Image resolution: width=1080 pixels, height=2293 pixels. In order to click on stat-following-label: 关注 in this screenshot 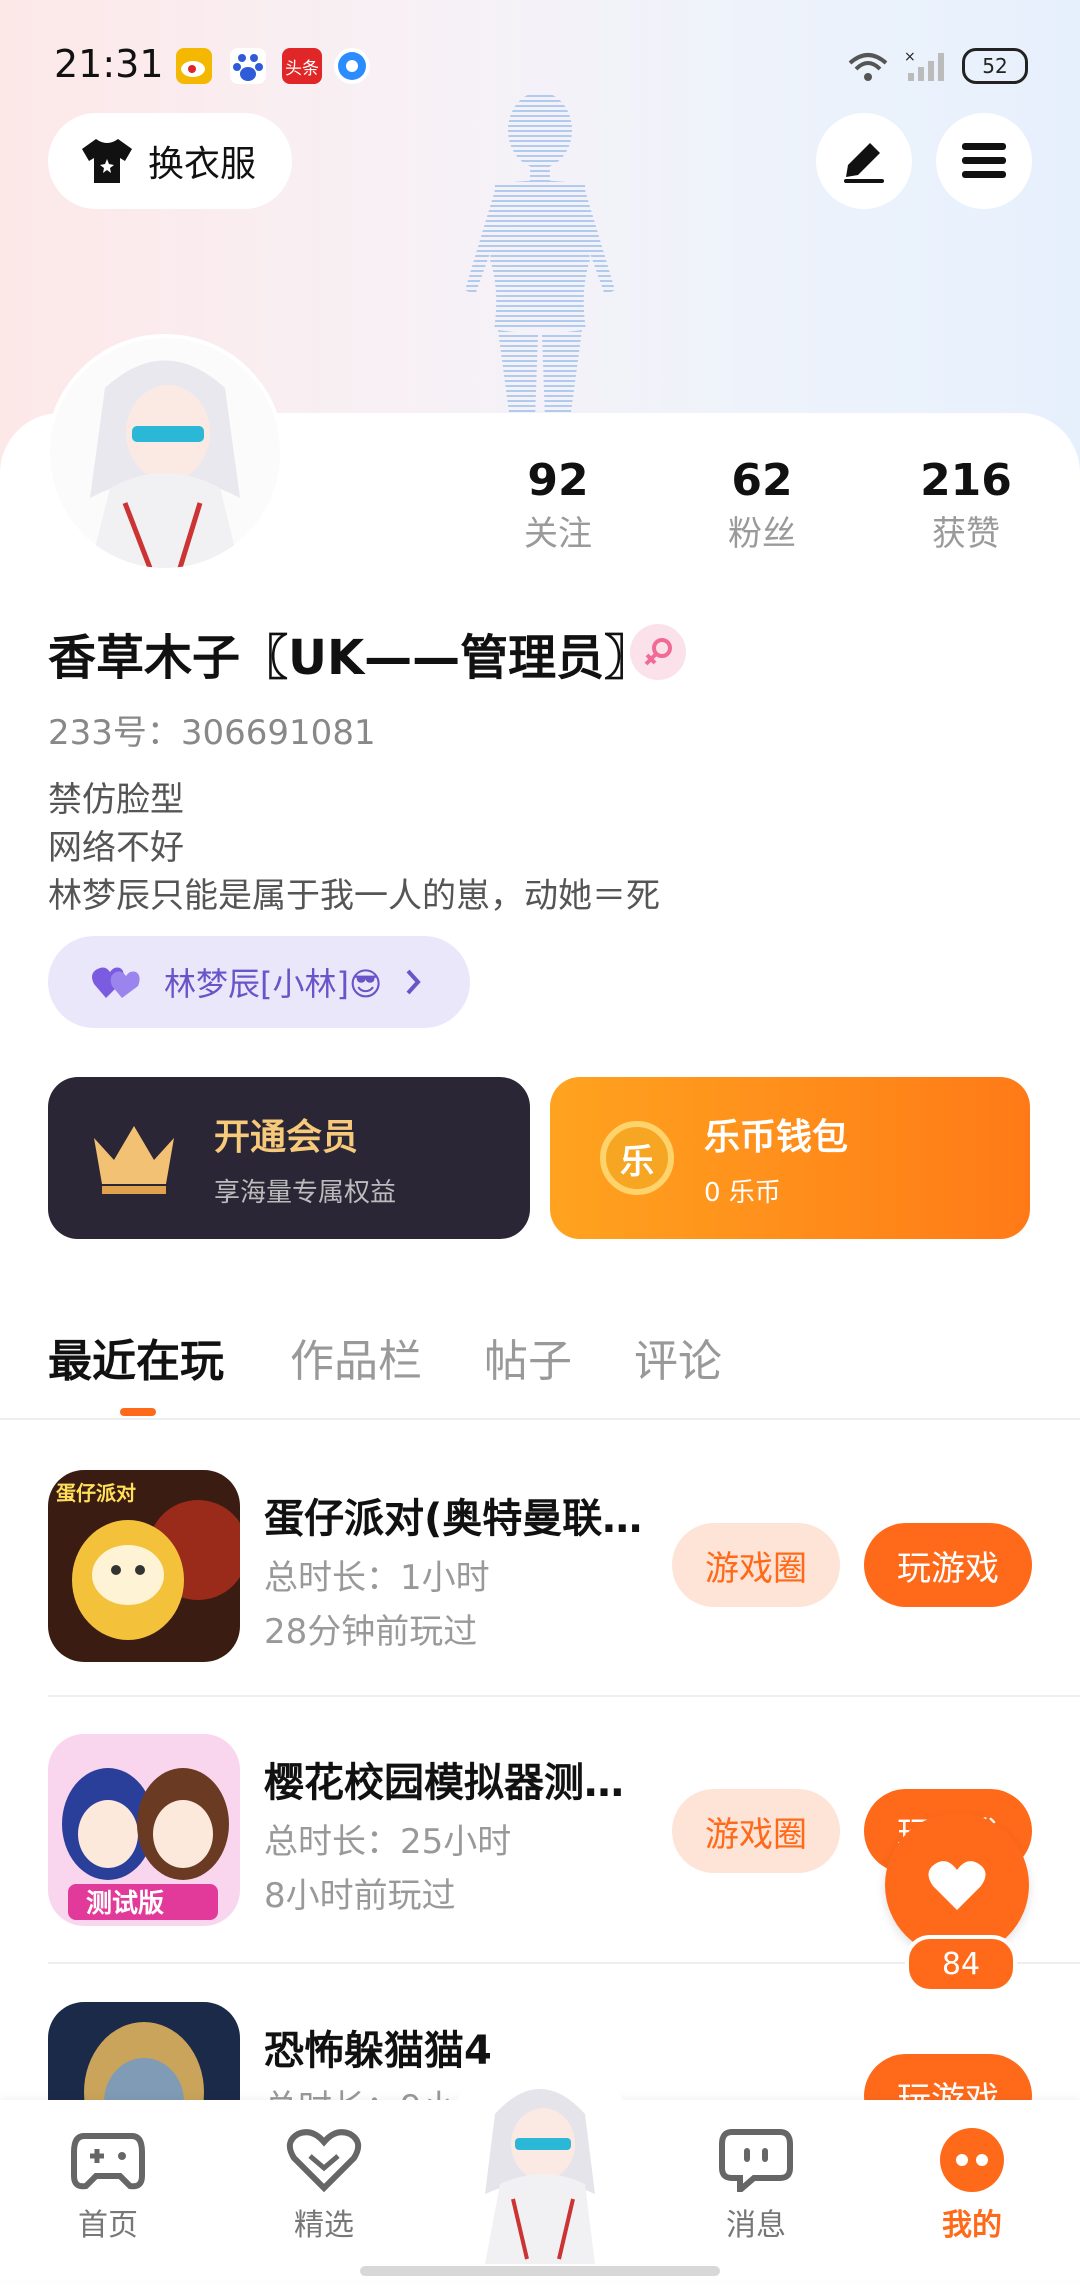, I will do `click(558, 534)`.